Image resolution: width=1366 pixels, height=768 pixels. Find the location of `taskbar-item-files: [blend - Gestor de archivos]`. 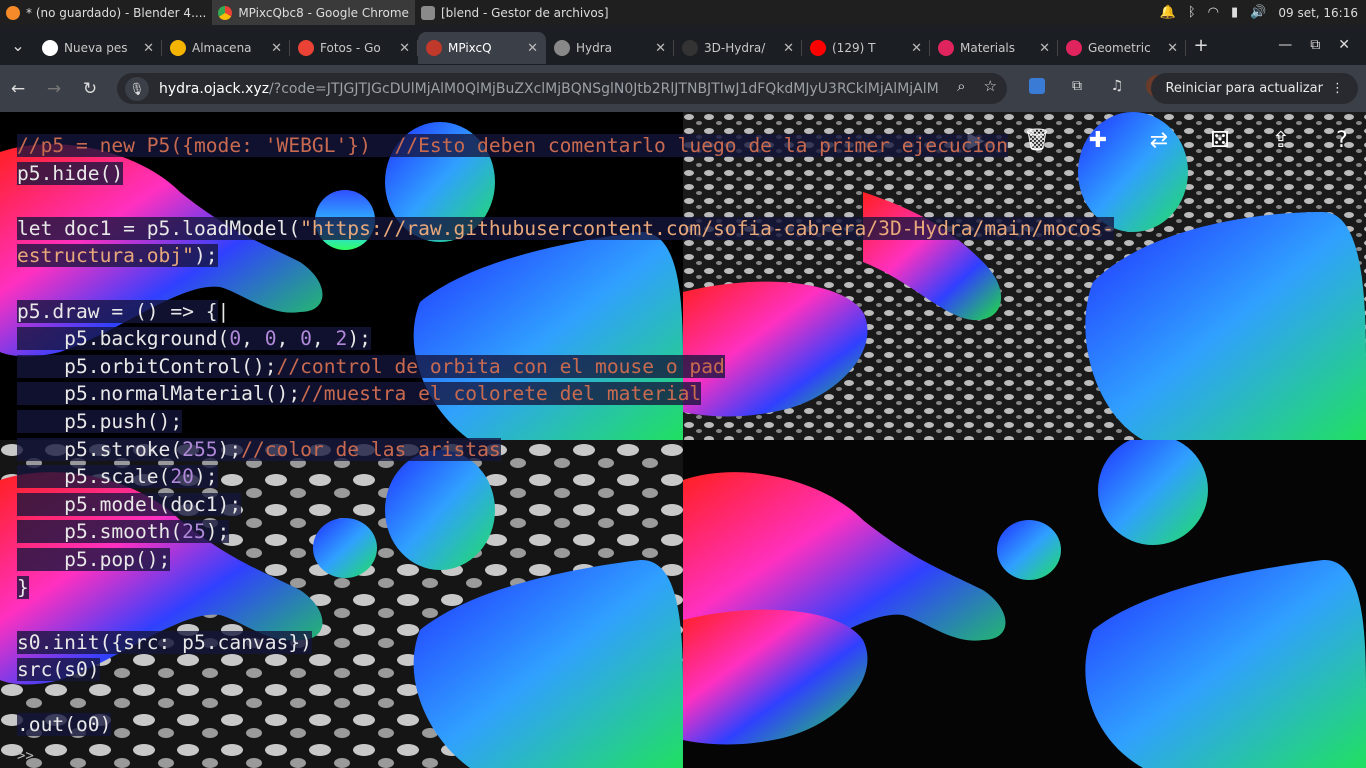

taskbar-item-files: [blend - Gestor de archivos] is located at coordinates (515, 12).